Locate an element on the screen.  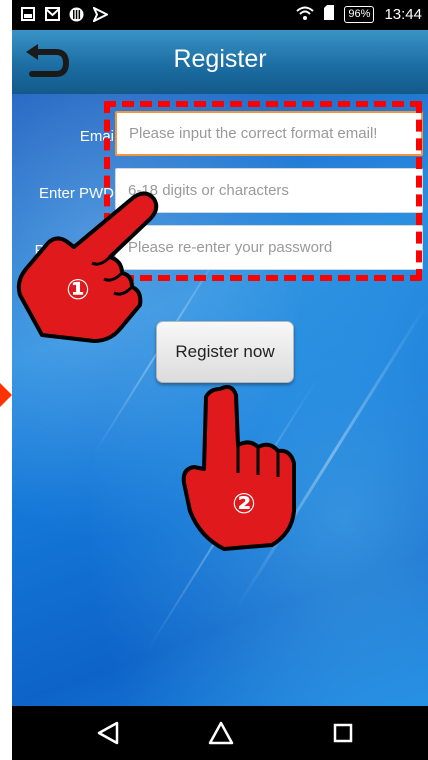
step-1-label: ① is located at coordinates (78, 289).